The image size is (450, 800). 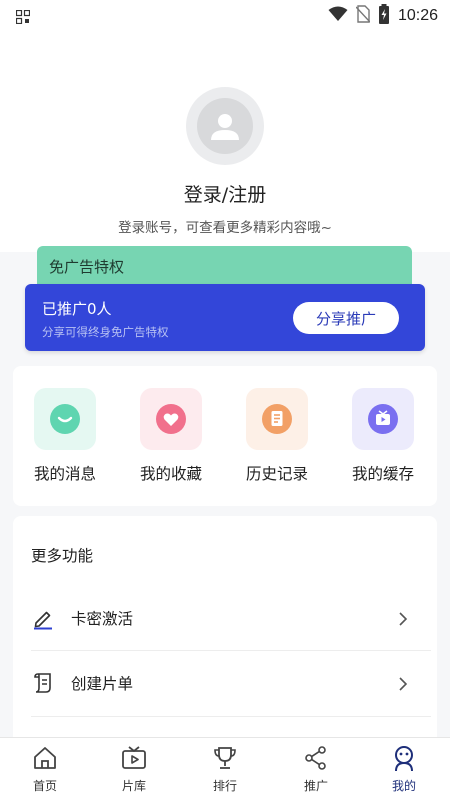 I want to click on bottom-nav: 首页 片库 排行 推广 我的, so click(x=225, y=768).